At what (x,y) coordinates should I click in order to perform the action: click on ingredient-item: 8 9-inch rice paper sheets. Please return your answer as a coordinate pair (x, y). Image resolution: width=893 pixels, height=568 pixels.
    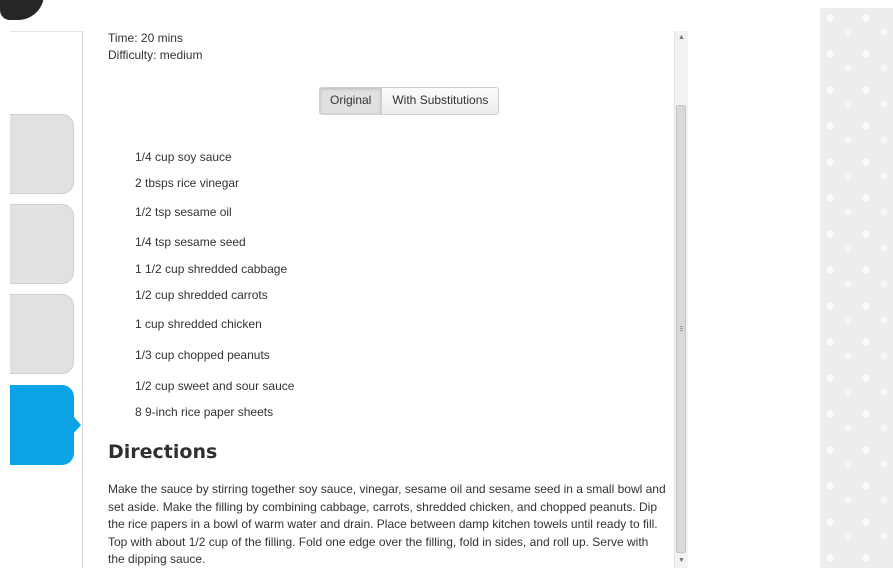
    Looking at the image, I should click on (204, 412).